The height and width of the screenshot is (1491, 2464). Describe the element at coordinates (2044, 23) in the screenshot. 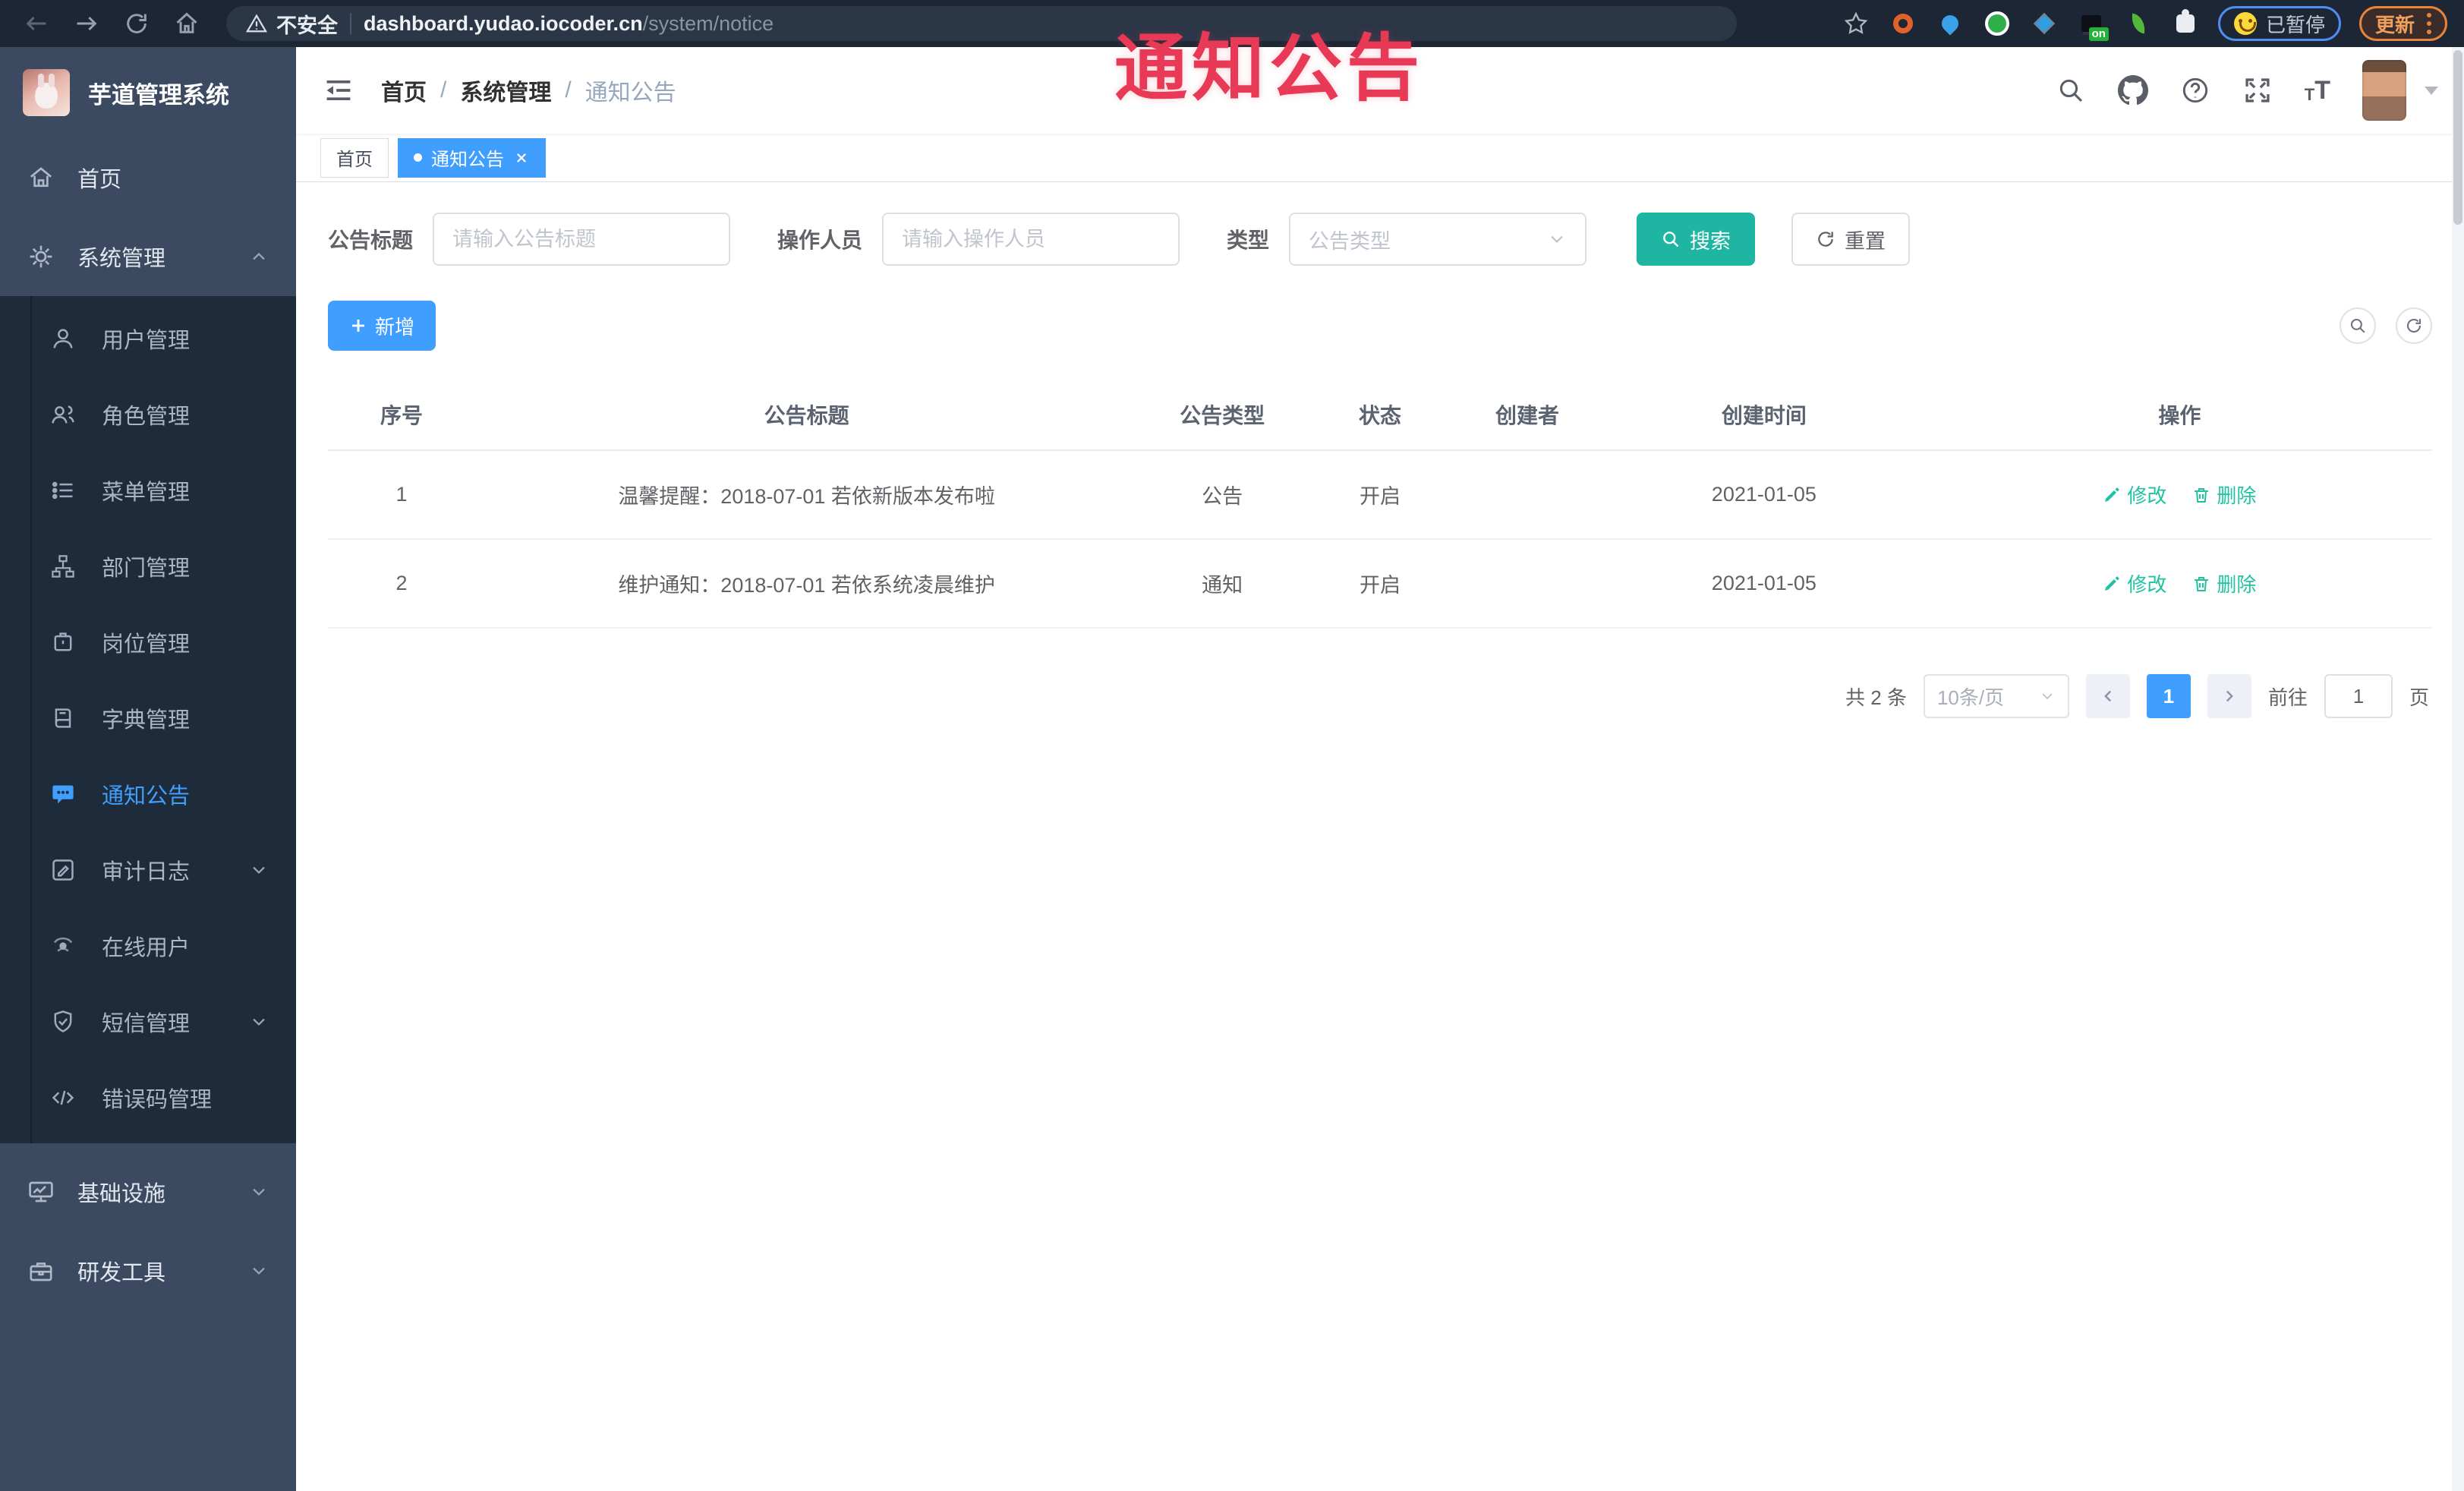

I see `extension-blue-diamond-icon` at that location.